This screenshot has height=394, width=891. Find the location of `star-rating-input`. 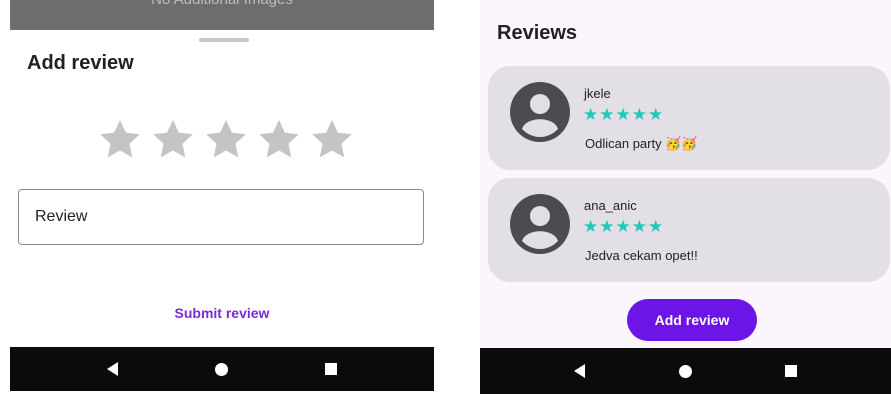

star-rating-input is located at coordinates (226, 139).